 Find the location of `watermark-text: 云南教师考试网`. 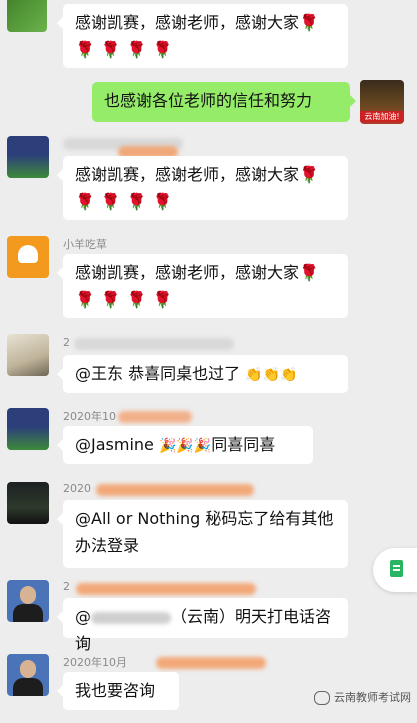

watermark-text: 云南教师考试网 is located at coordinates (372, 697).